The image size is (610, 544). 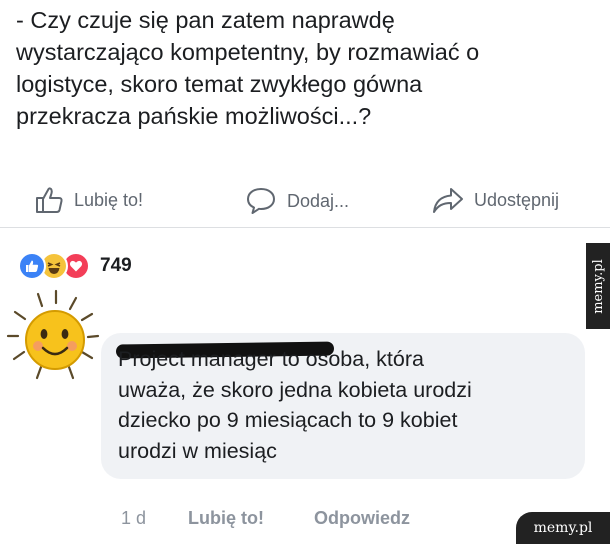 I want to click on share-arrow-icon, so click(x=448, y=200).